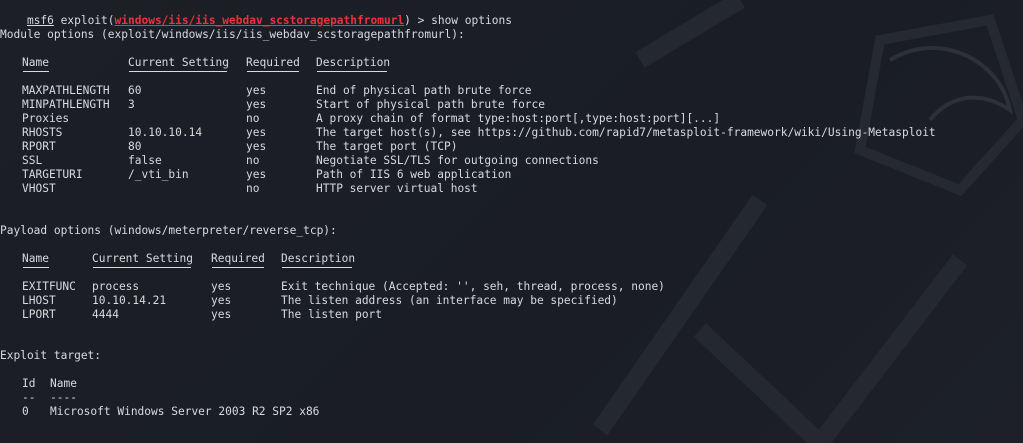 The image size is (1023, 443). Describe the element at coordinates (63, 397) in the screenshot. I see `header-dashes: ----` at that location.